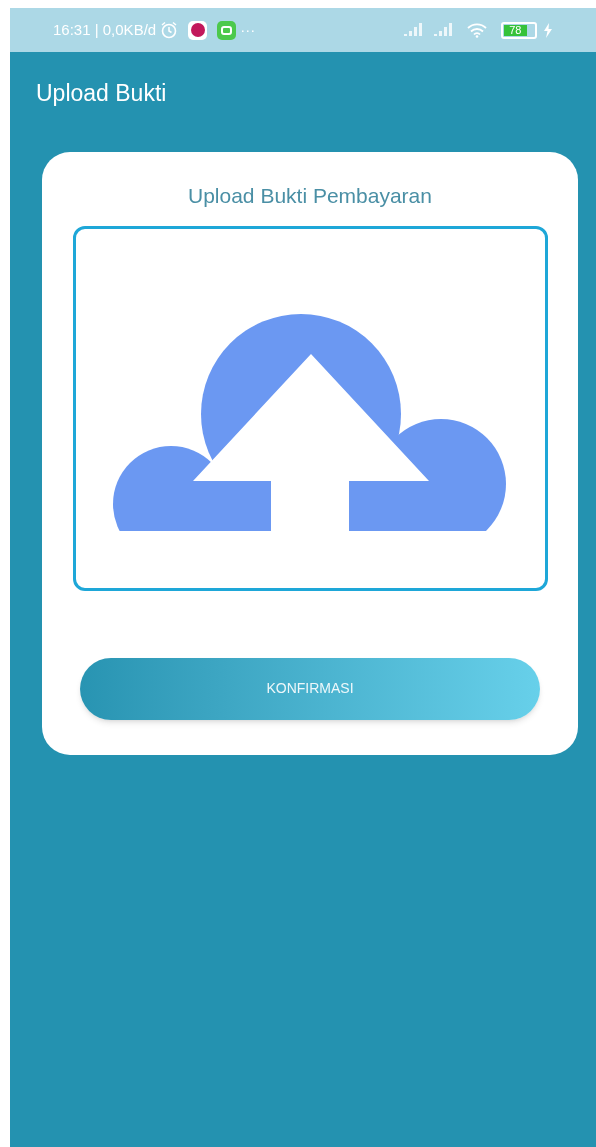 Image resolution: width=596 pixels, height=1147 pixels. I want to click on wifi-icon, so click(477, 30).